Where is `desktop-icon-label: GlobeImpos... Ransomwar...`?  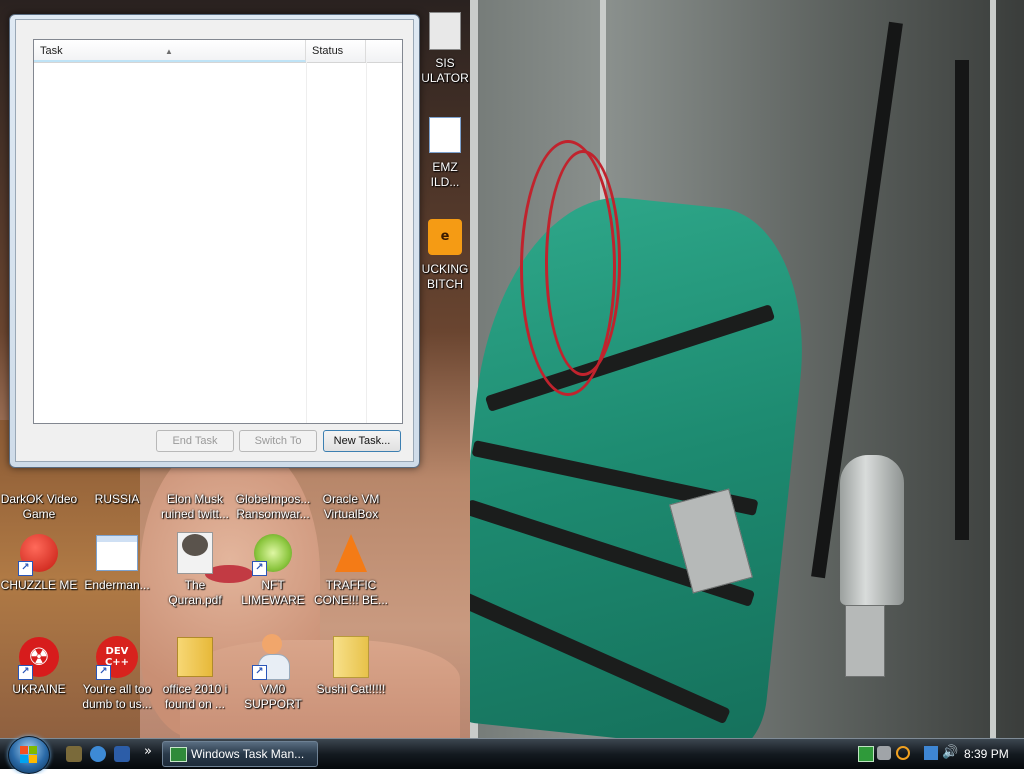 desktop-icon-label: GlobeImpos... Ransomwar... is located at coordinates (273, 506).